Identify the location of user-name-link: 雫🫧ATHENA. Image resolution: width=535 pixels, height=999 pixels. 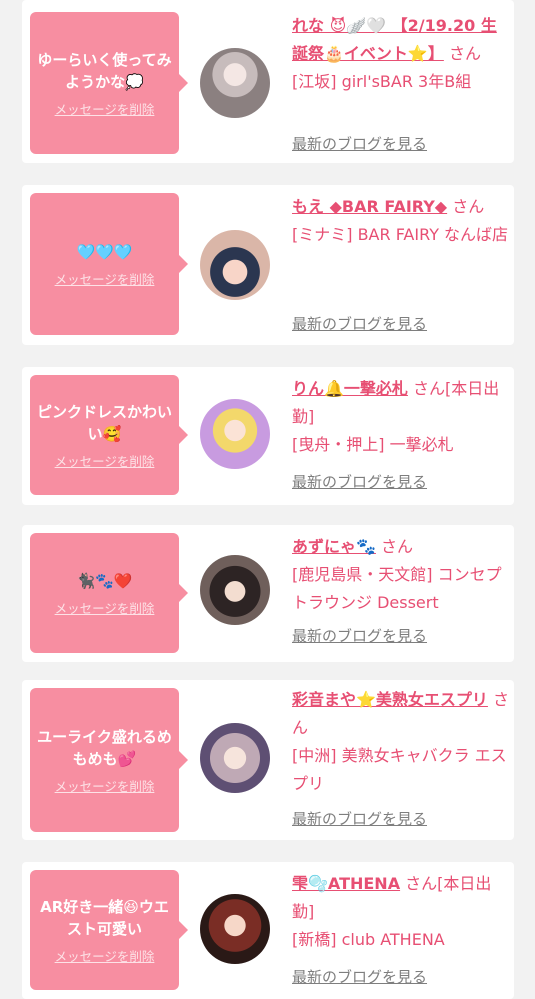
(346, 883).